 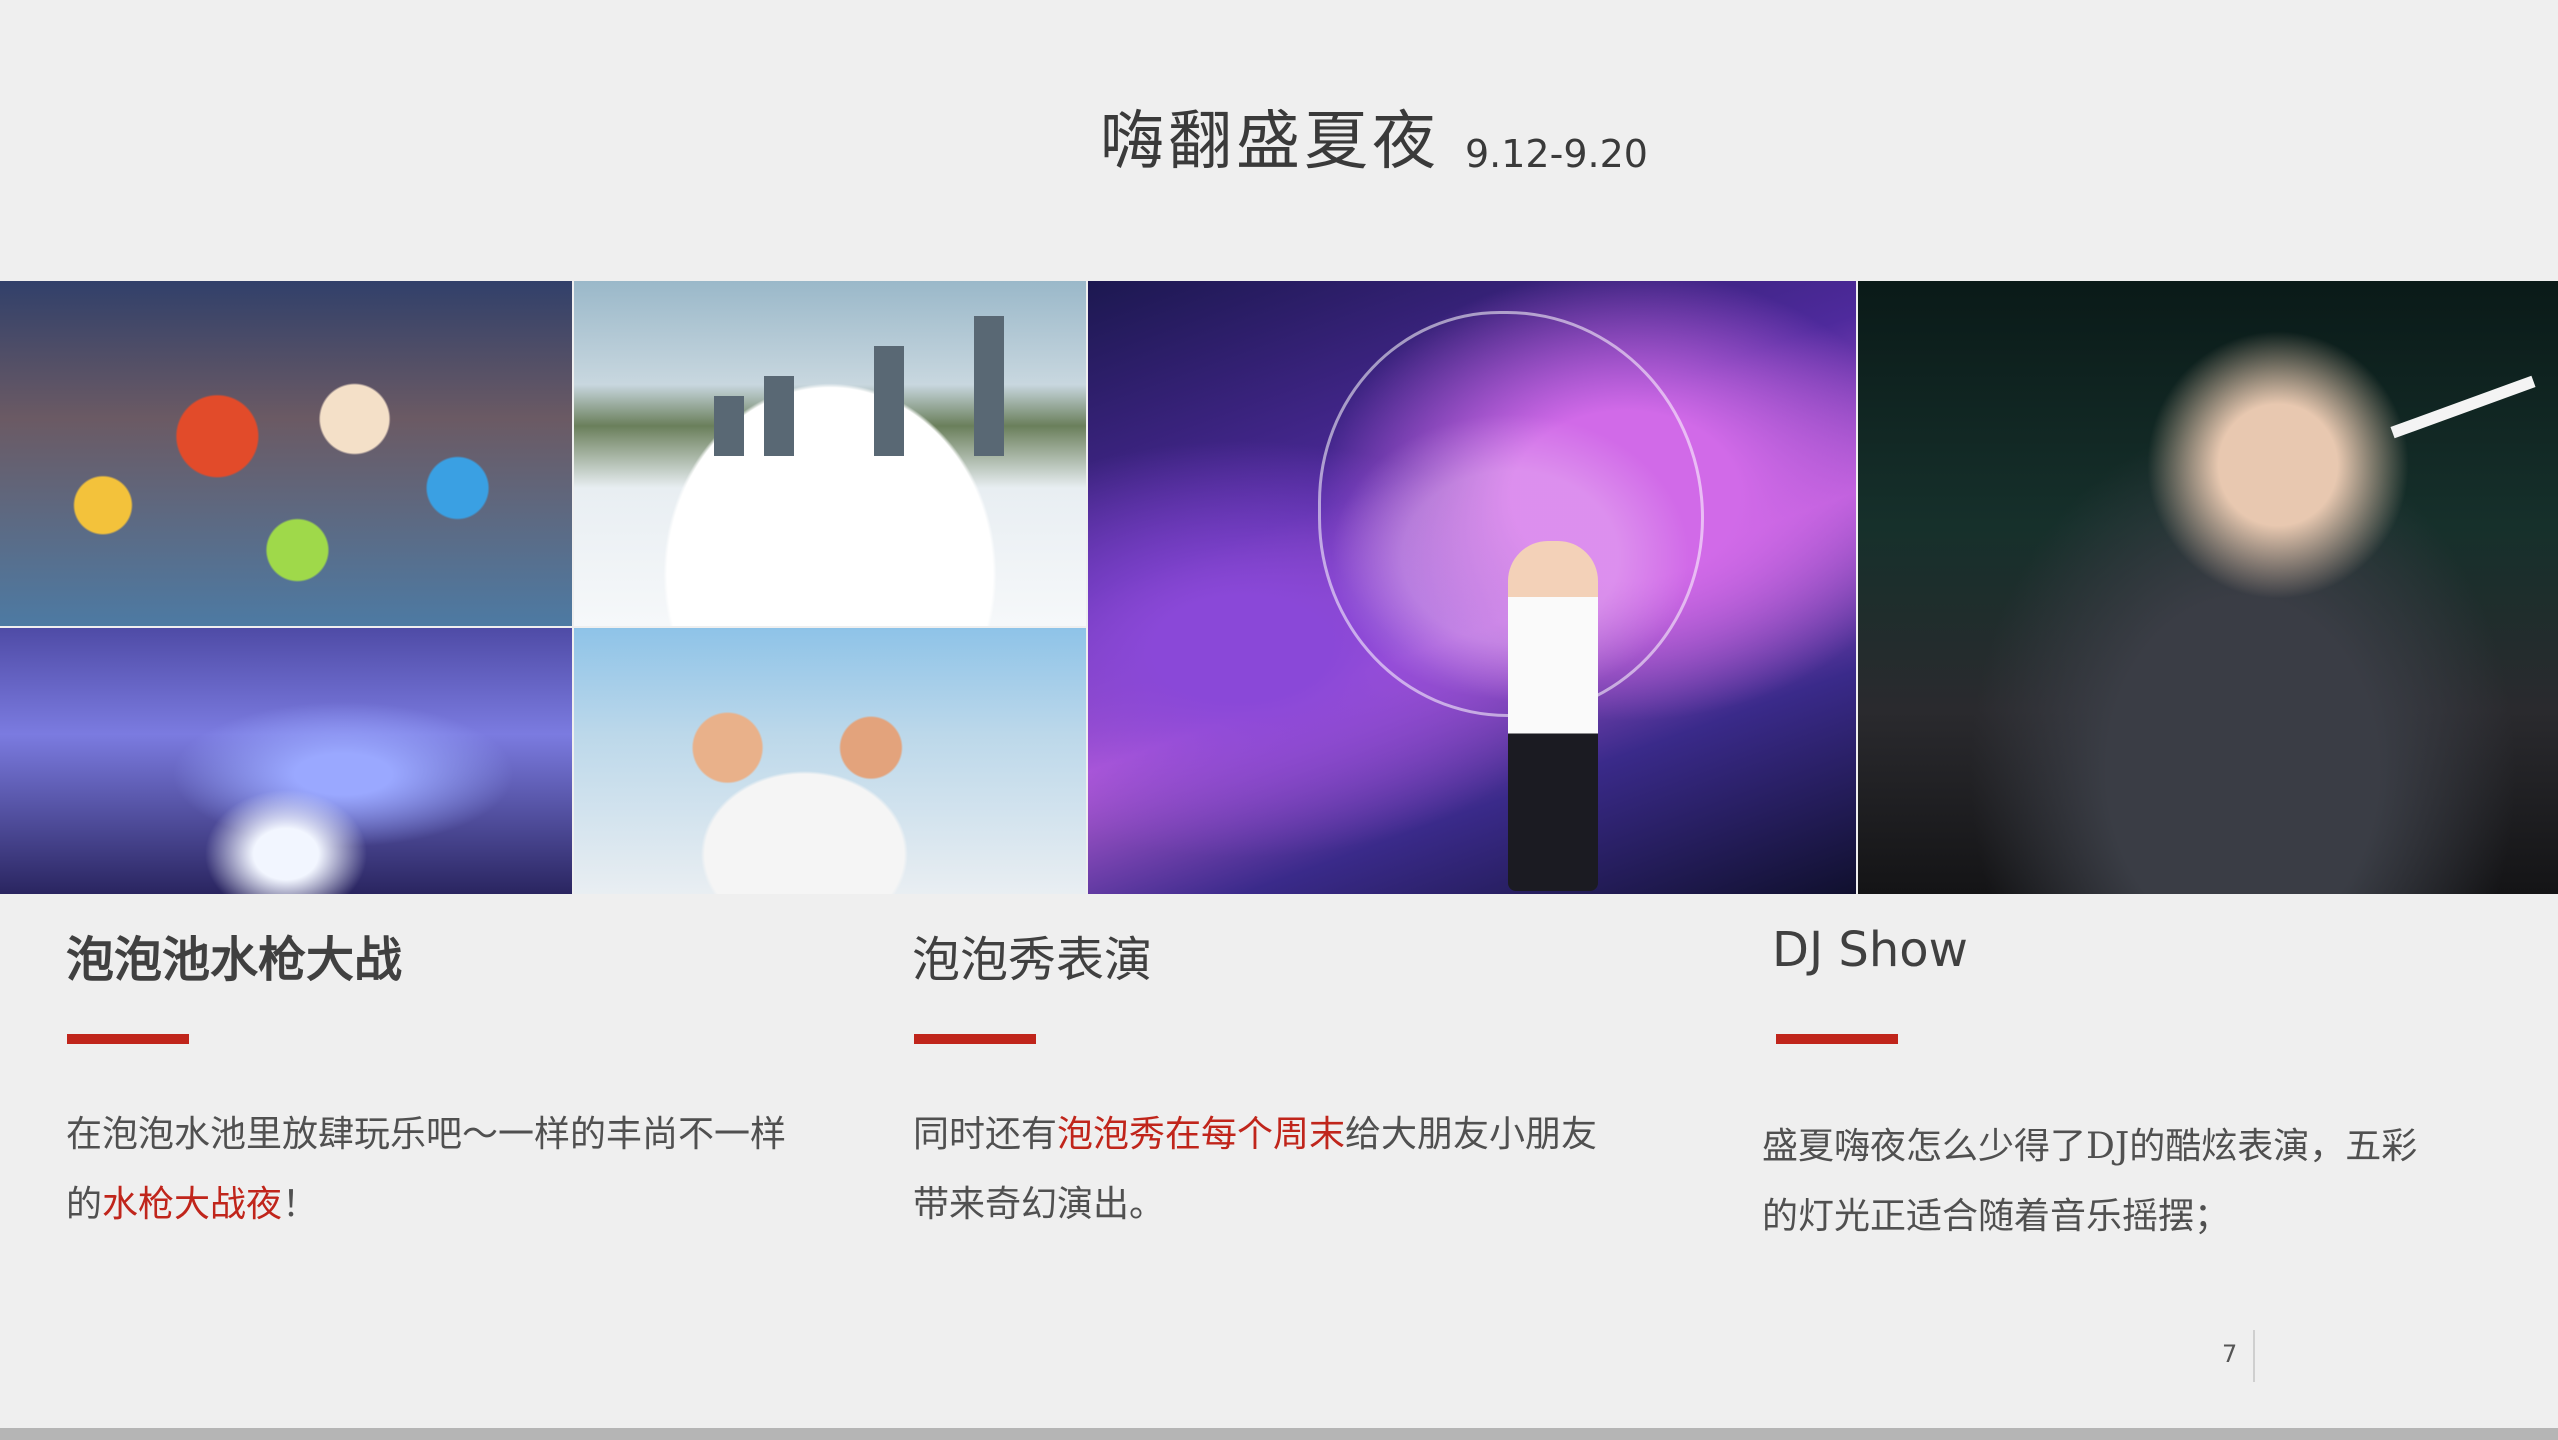 I want to click on page-number-divider, so click(x=2254, y=1356).